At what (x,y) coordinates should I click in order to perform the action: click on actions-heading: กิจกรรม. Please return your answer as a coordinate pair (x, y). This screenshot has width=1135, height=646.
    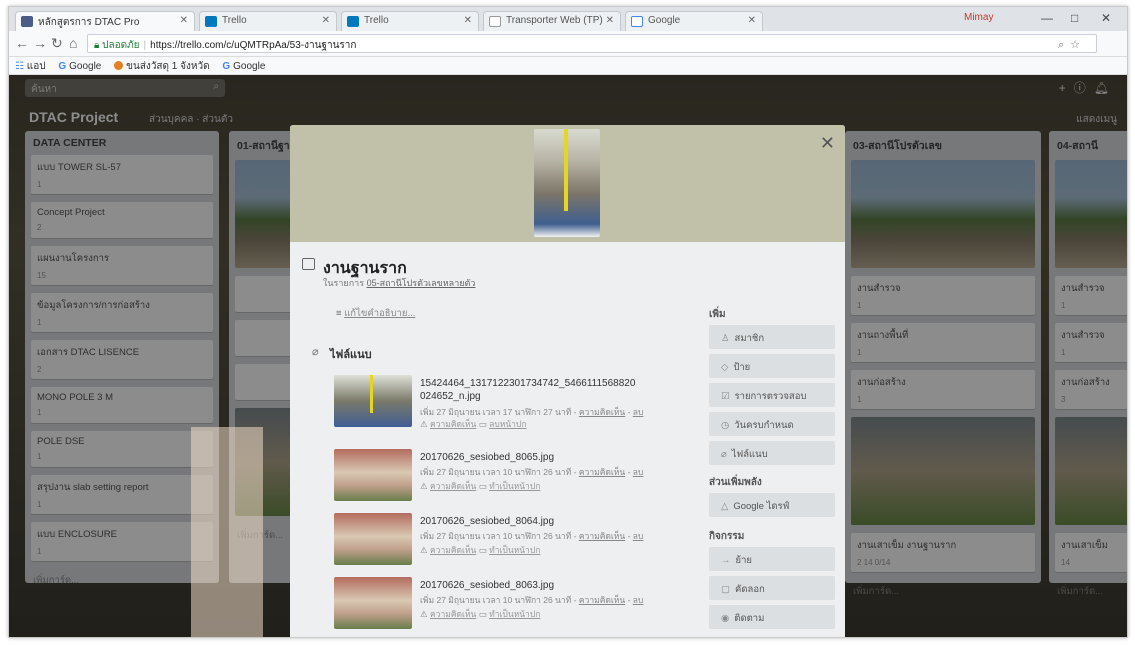
    Looking at the image, I should click on (727, 536).